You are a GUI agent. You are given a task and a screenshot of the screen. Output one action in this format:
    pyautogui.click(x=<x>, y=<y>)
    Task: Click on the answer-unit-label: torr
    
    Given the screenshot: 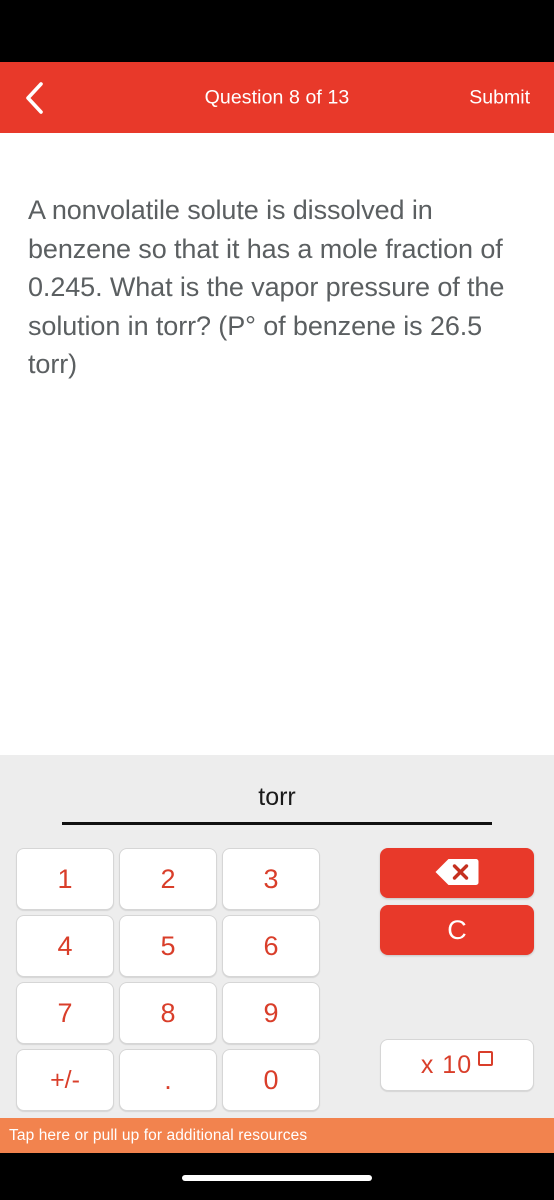 What is the action you would take?
    pyautogui.click(x=277, y=797)
    